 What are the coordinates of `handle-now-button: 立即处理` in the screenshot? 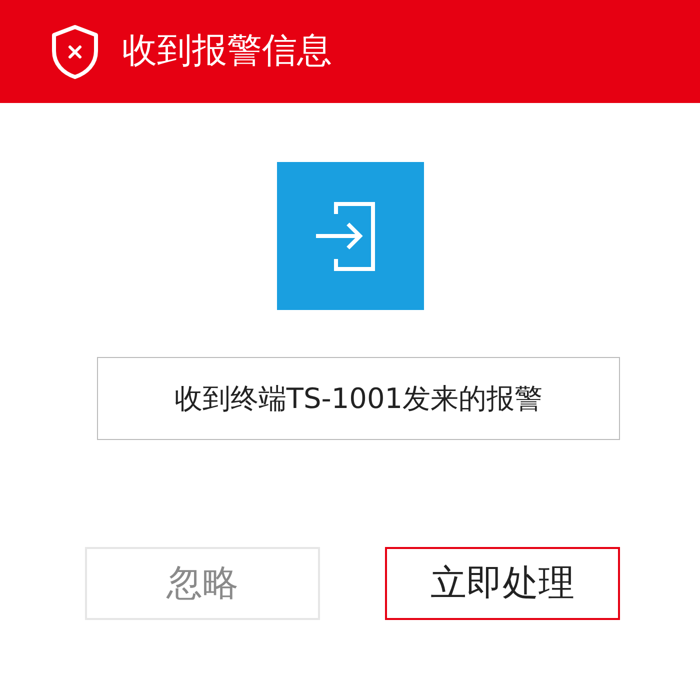 It's located at (502, 583).